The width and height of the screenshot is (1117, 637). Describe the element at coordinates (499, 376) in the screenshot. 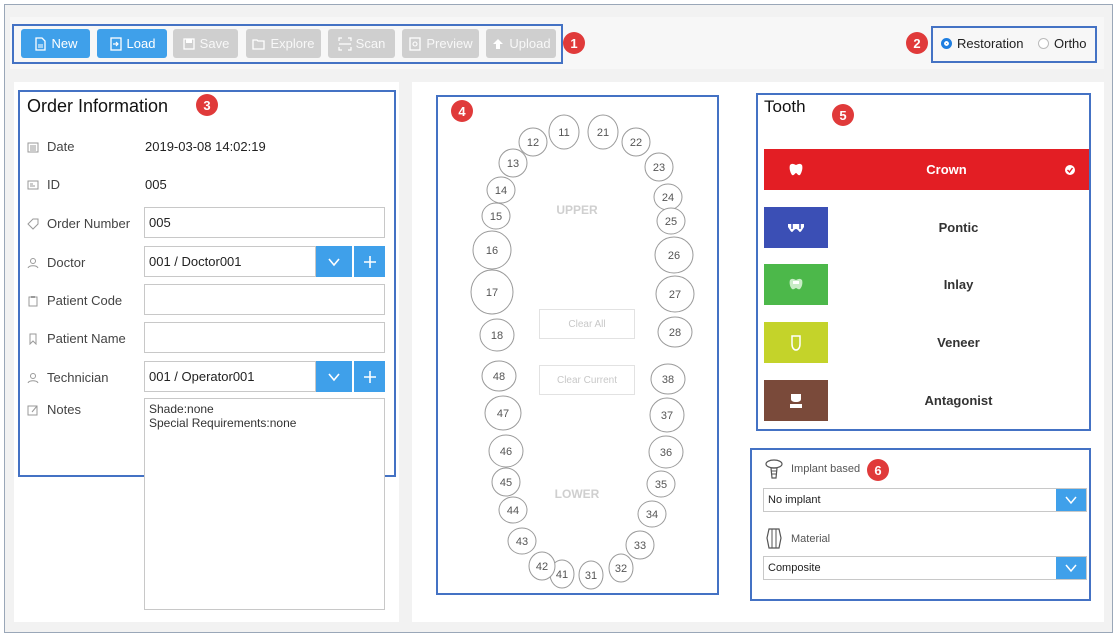

I see `tooth-48: 48` at that location.